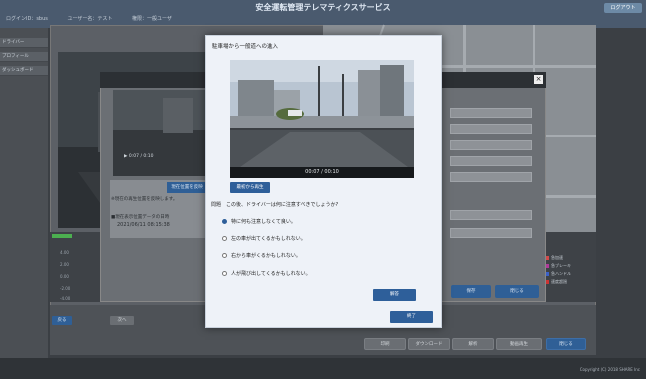  Describe the element at coordinates (411, 317) in the screenshot. I see `finish-button: 終了` at that location.